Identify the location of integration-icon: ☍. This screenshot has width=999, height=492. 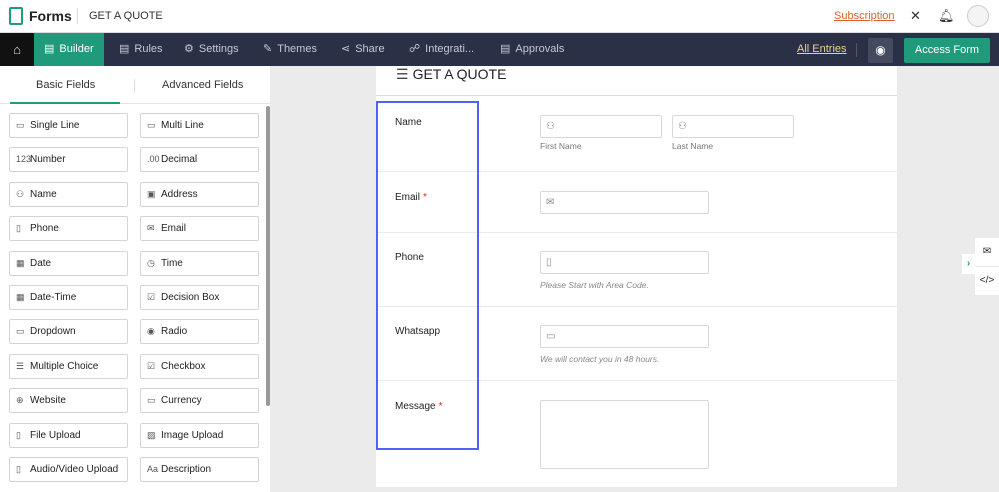
(415, 49).